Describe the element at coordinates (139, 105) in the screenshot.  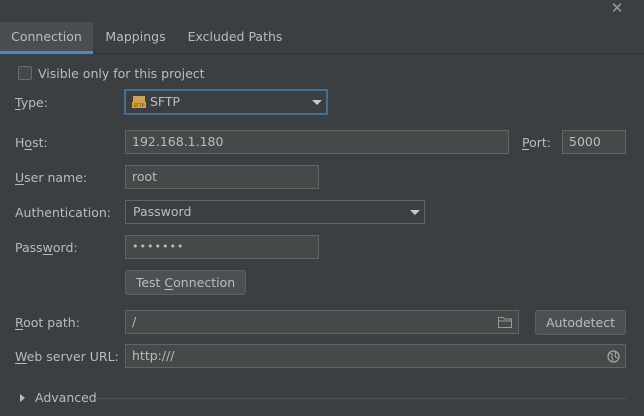
I see `svg-text: SFTP` at that location.